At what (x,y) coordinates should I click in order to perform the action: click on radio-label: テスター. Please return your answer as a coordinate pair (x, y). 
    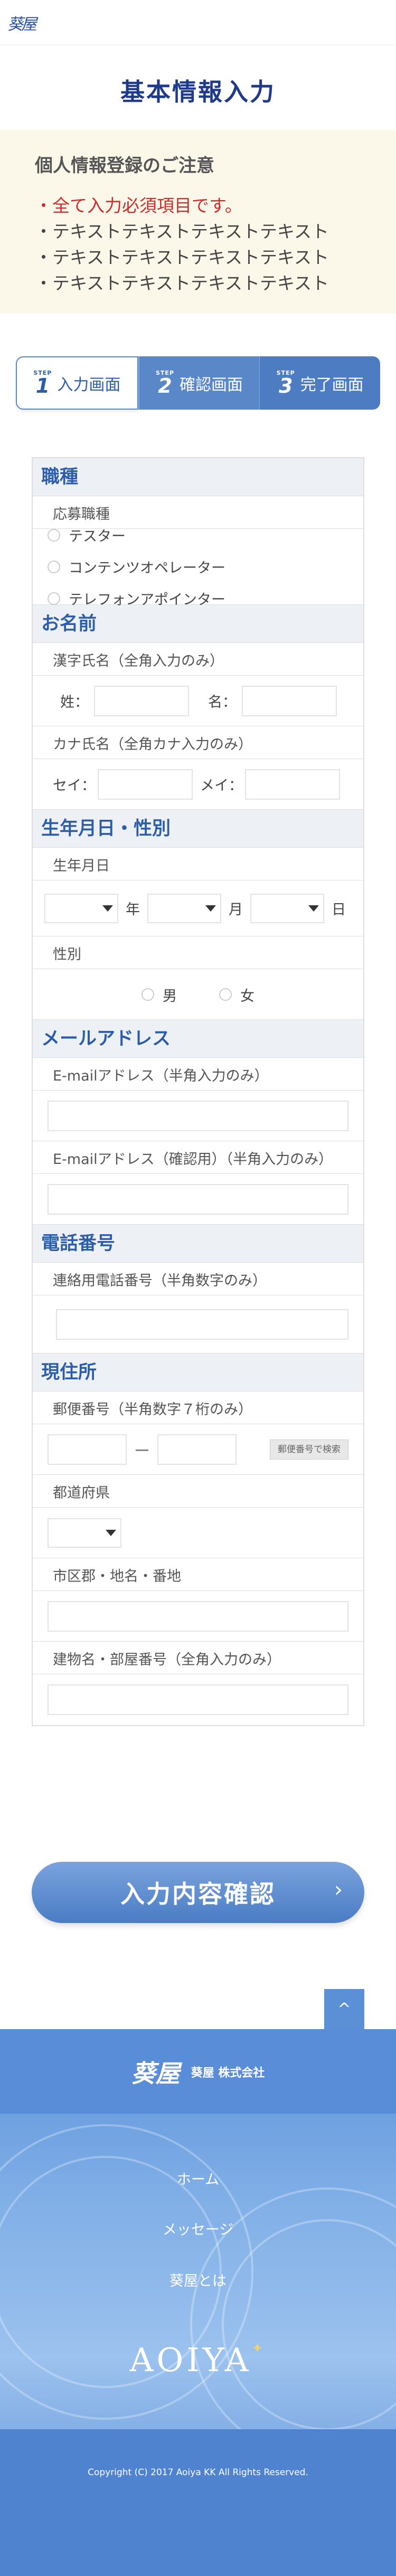
    Looking at the image, I should click on (97, 536).